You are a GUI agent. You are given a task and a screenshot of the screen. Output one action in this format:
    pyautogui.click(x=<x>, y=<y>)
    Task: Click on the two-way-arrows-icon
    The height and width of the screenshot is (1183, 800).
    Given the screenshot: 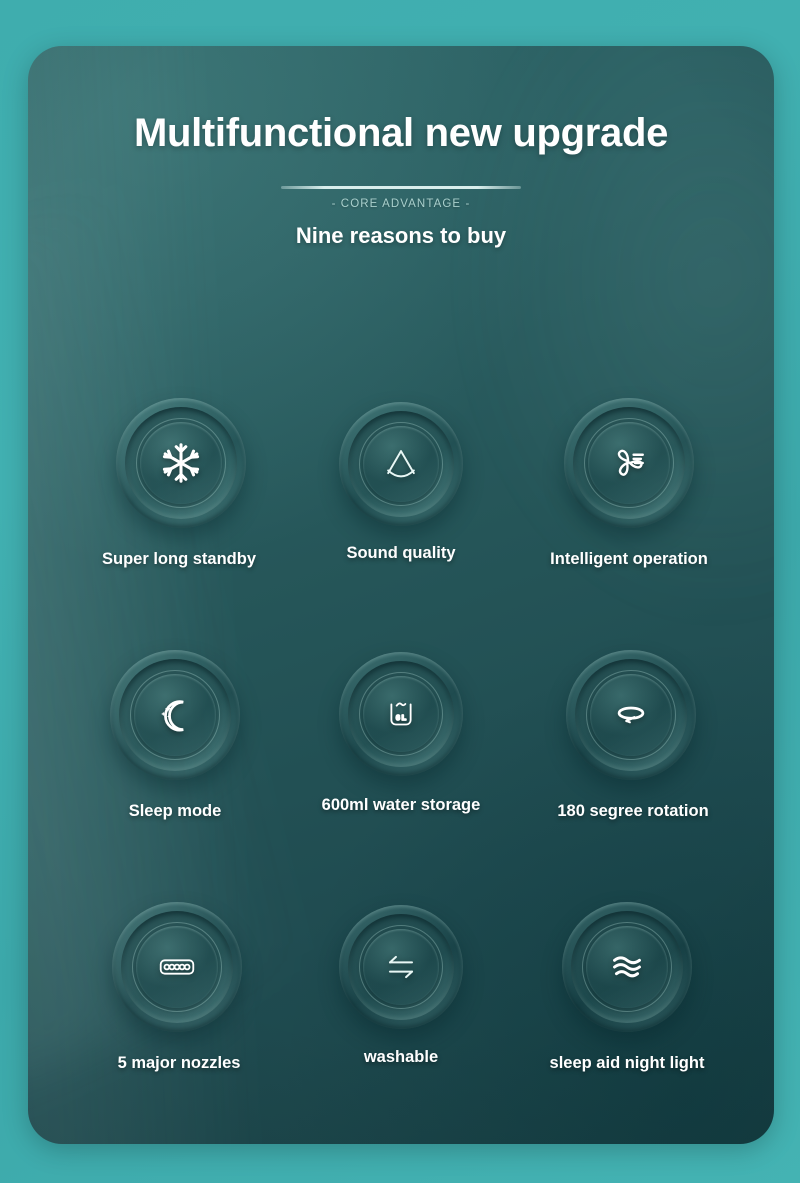 What is the action you would take?
    pyautogui.click(x=401, y=967)
    